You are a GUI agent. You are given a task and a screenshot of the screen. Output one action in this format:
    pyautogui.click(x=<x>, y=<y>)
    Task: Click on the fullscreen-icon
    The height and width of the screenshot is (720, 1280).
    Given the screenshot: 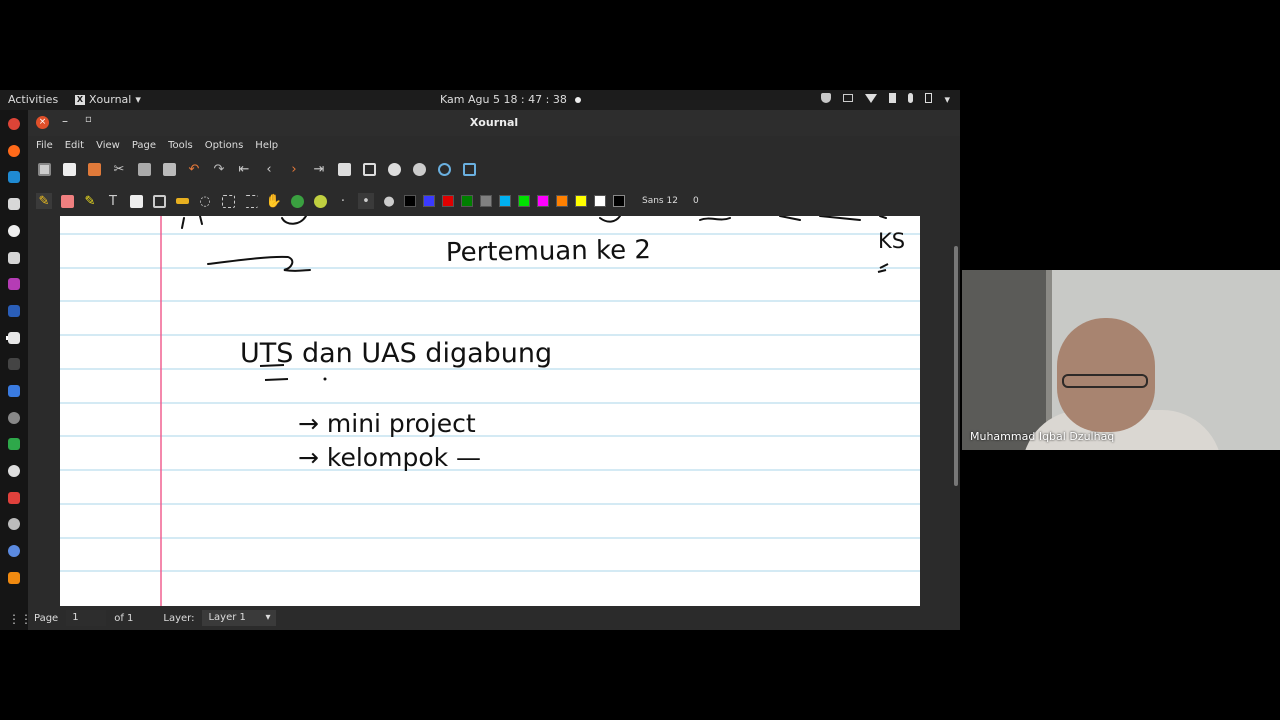 What is the action you would take?
    pyautogui.click(x=469, y=169)
    